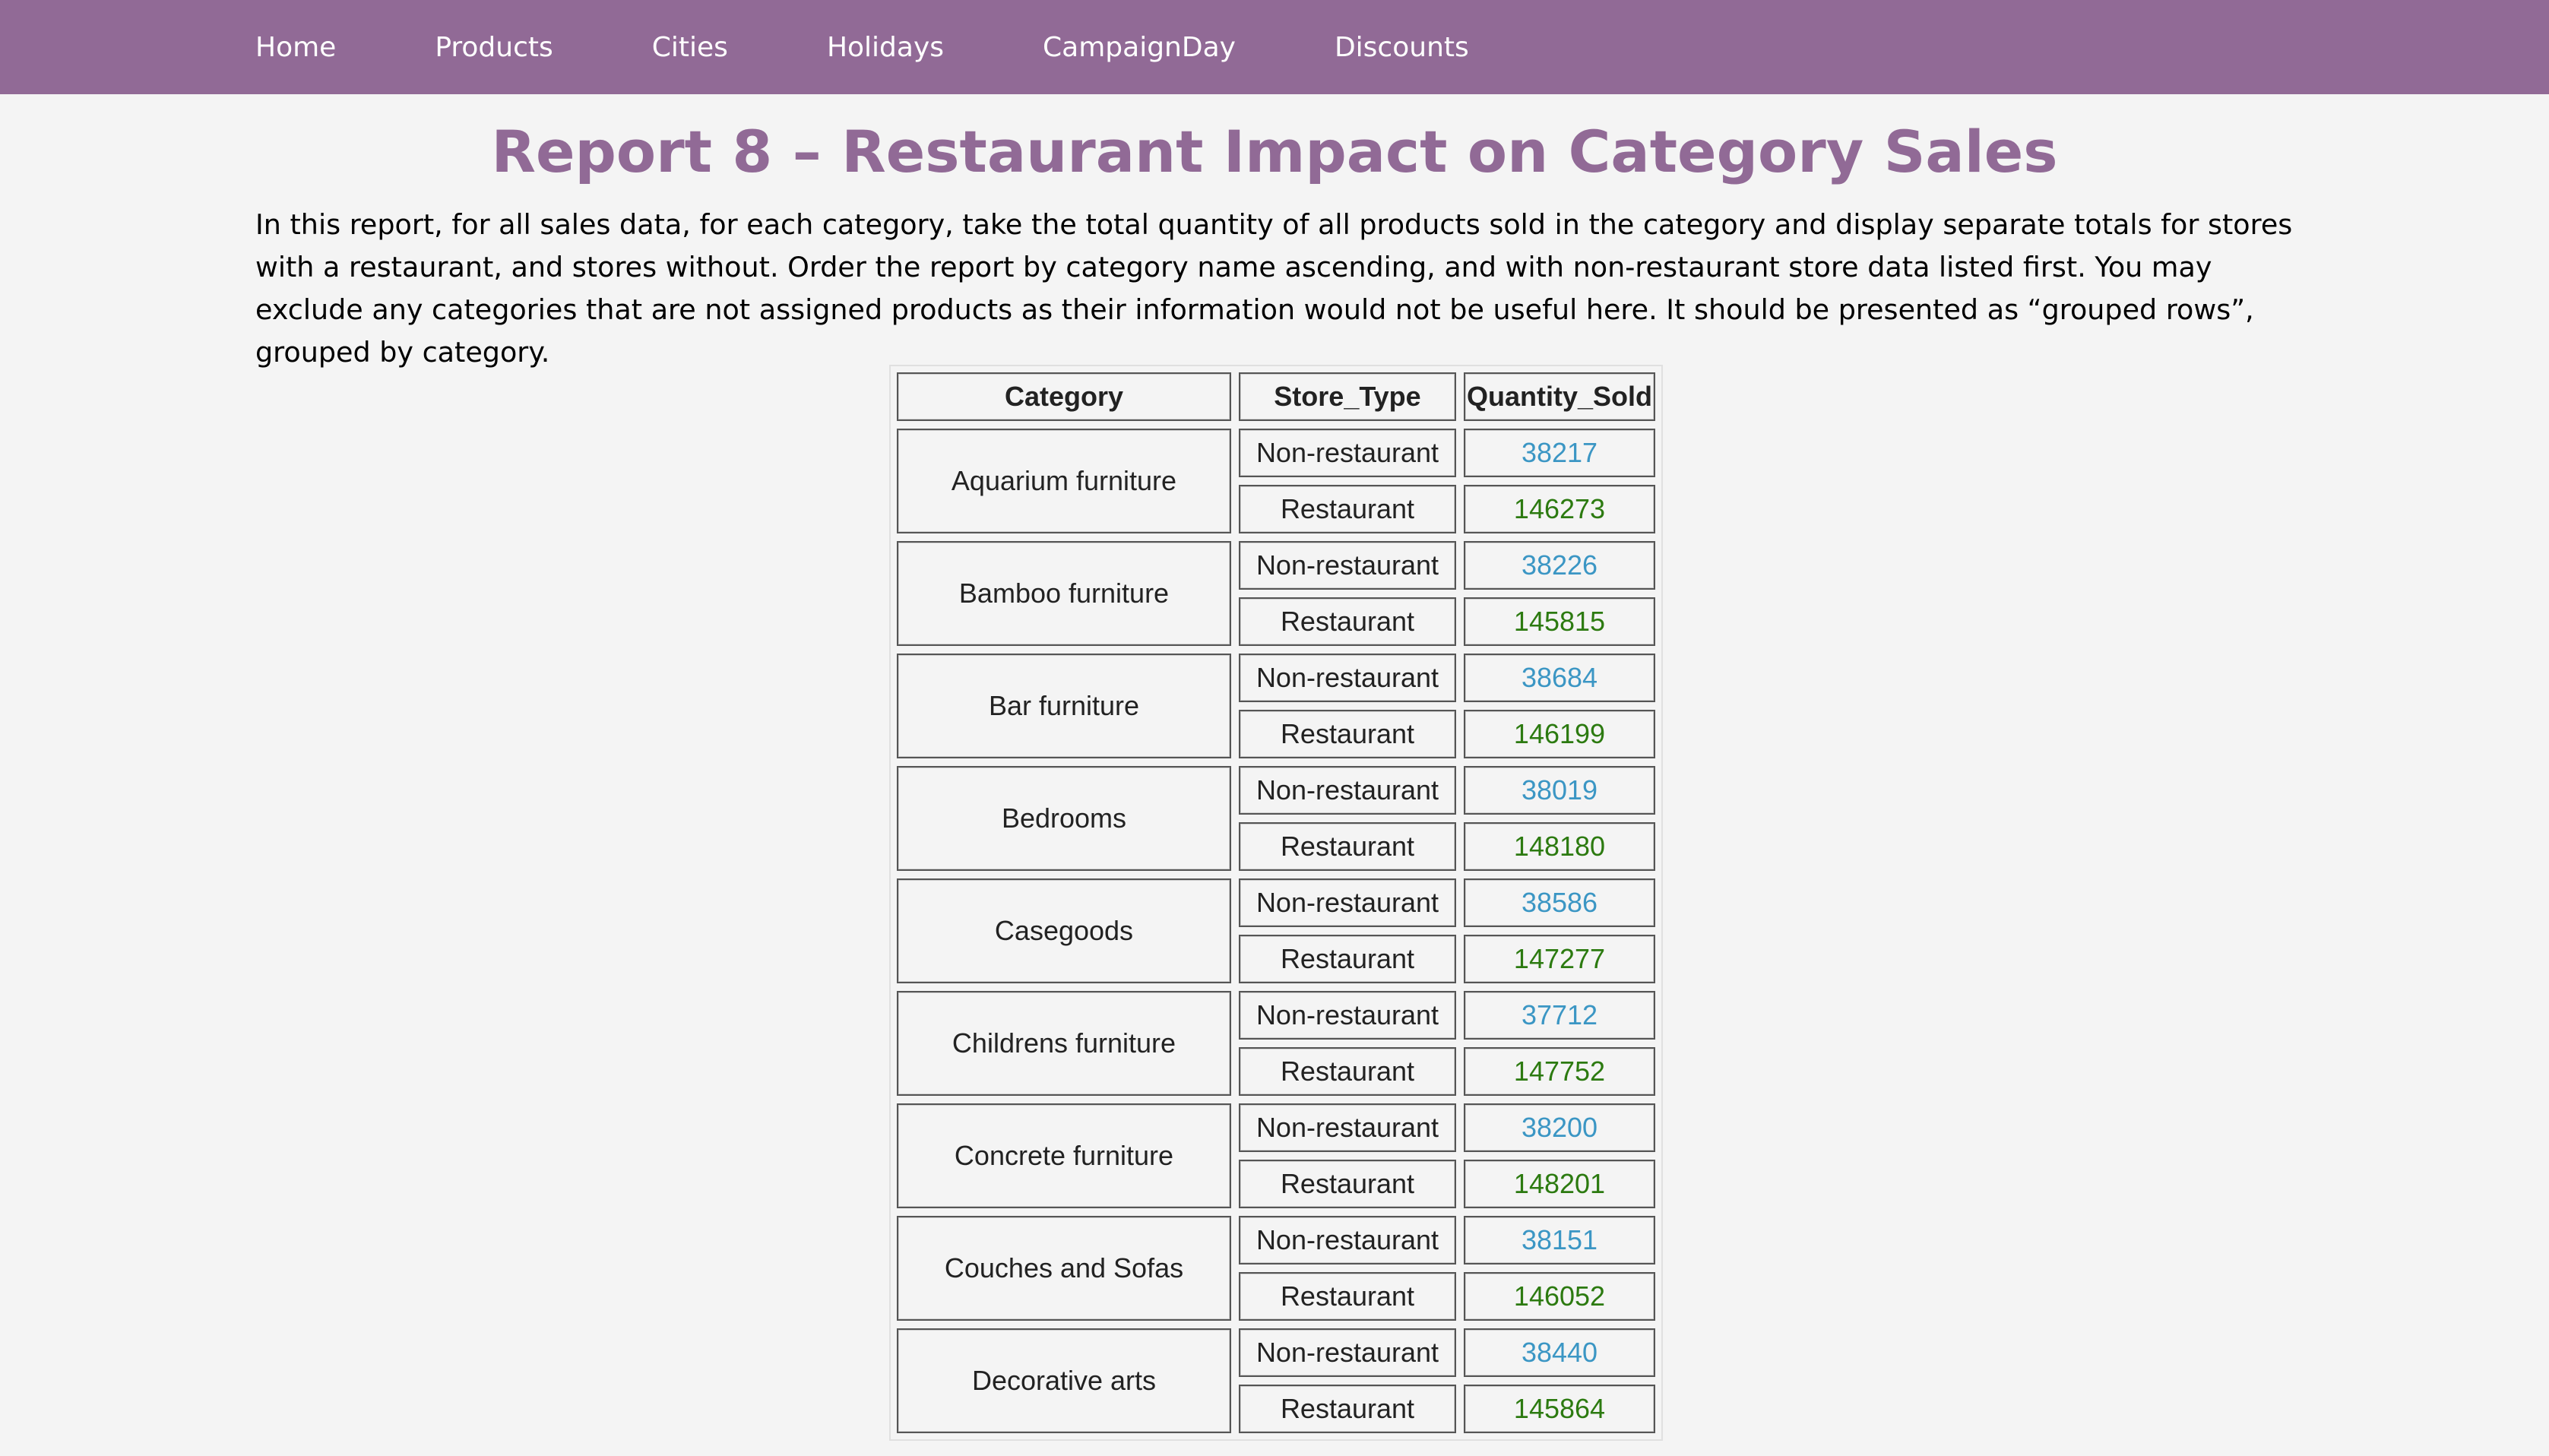 This screenshot has height=1456, width=2549. I want to click on quantity-sold-cell: 38440, so click(1559, 1352).